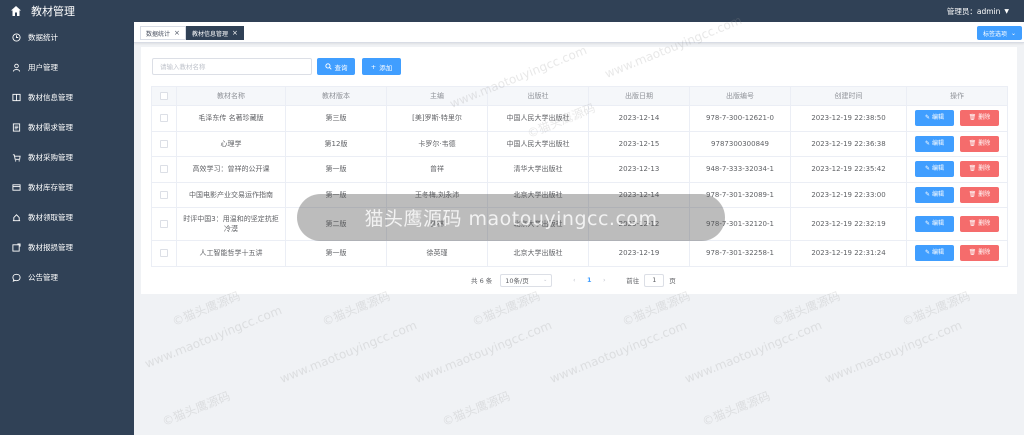 Image resolution: width=1024 pixels, height=435 pixels. I want to click on cell-publisher: 中国人民大学出版社, so click(538, 144).